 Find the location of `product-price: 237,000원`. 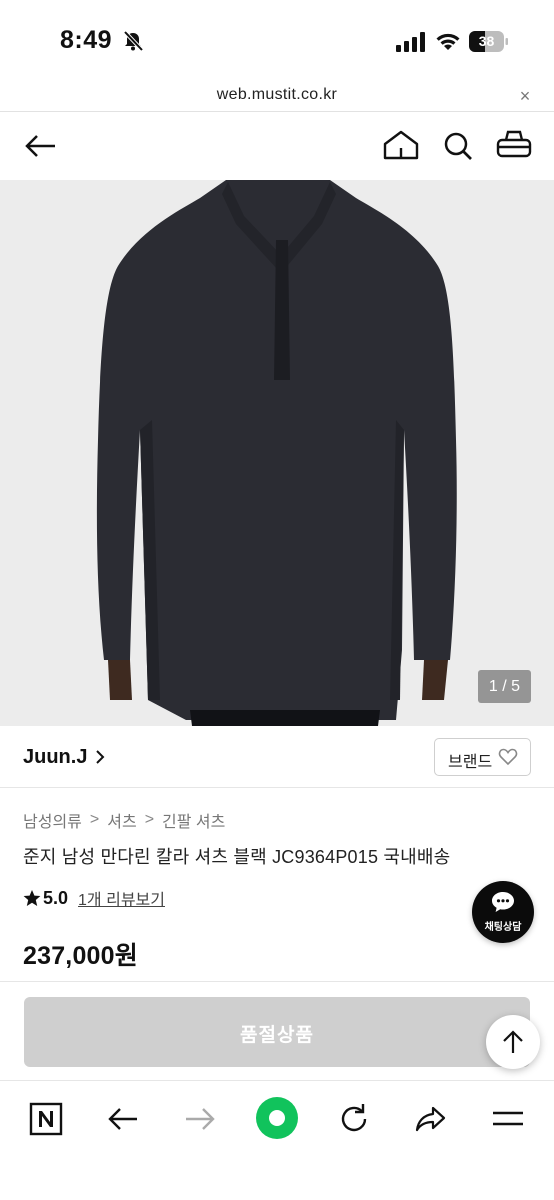

product-price: 237,000원 is located at coordinates (80, 956).